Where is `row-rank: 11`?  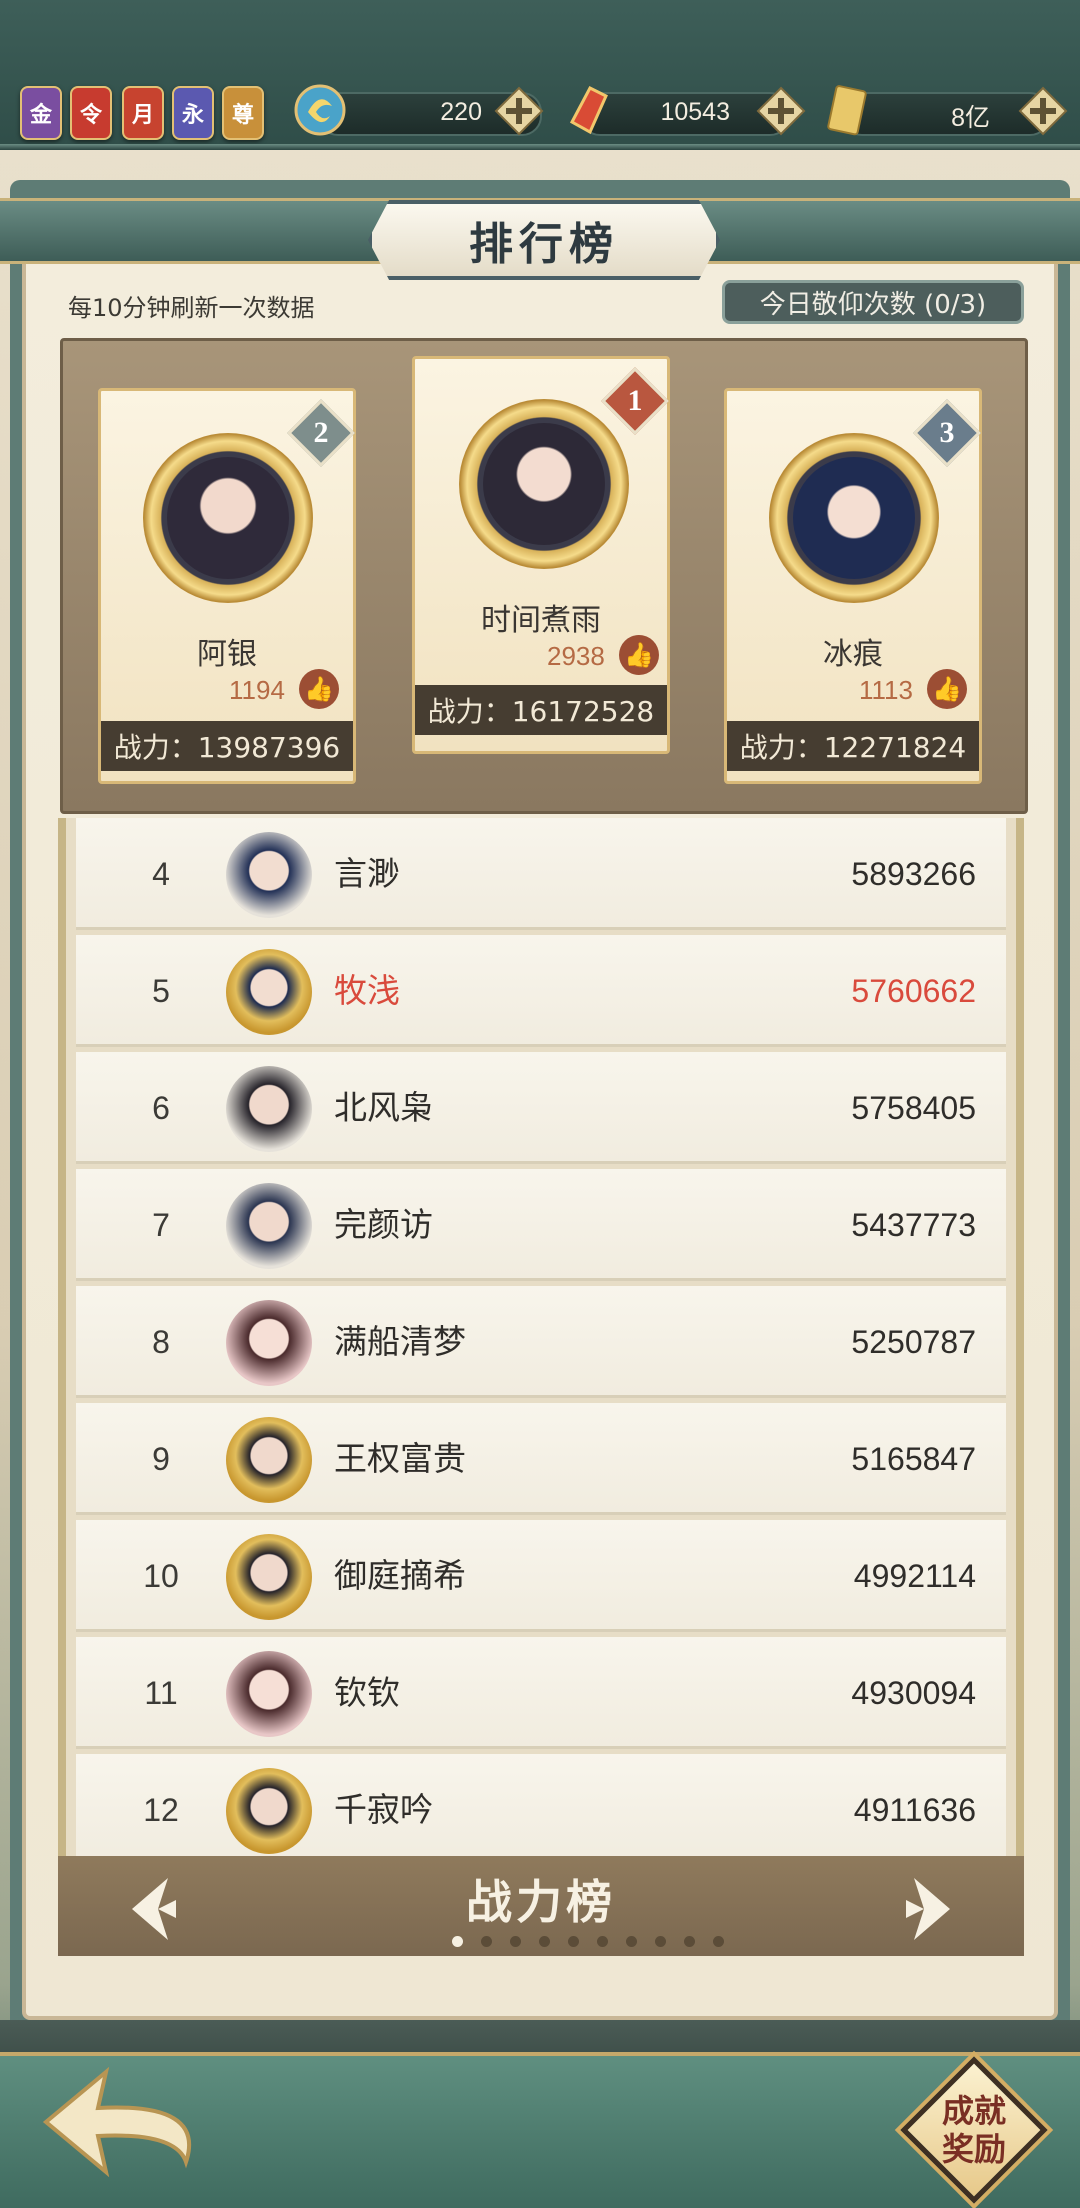 row-rank: 11 is located at coordinates (161, 1693).